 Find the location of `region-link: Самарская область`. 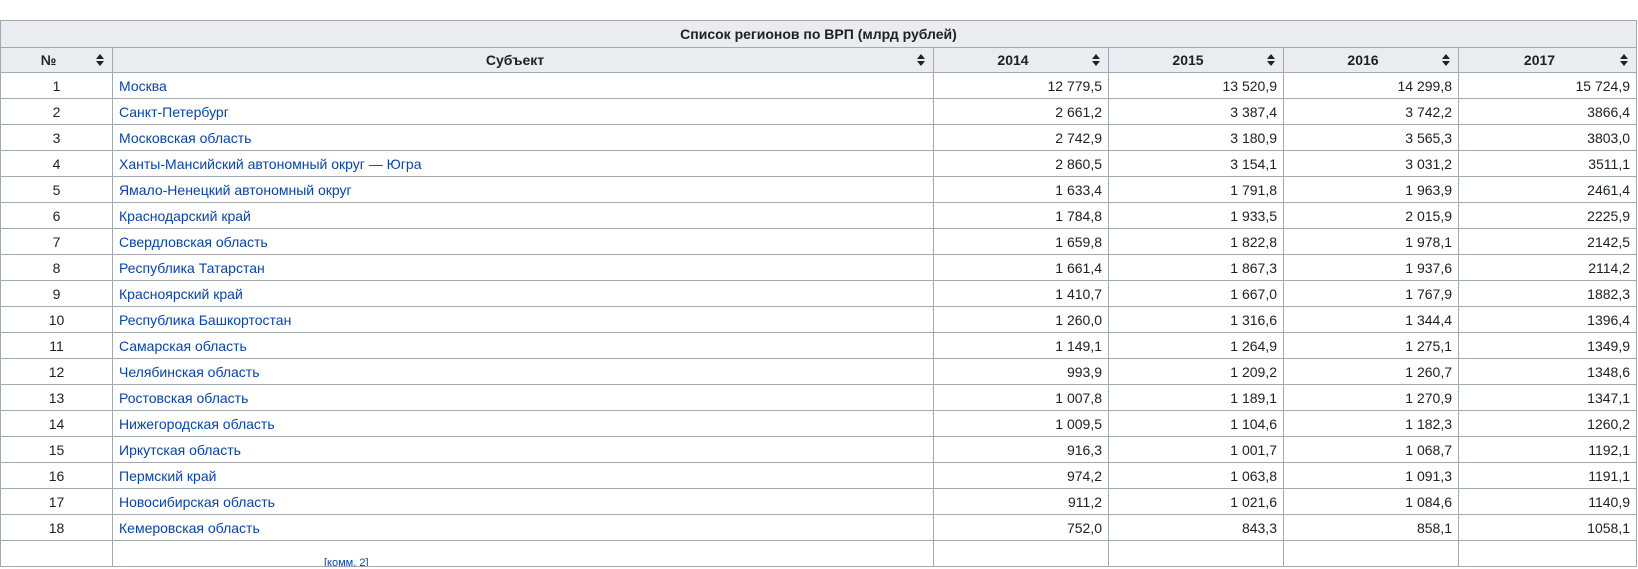

region-link: Самарская область is located at coordinates (183, 346).